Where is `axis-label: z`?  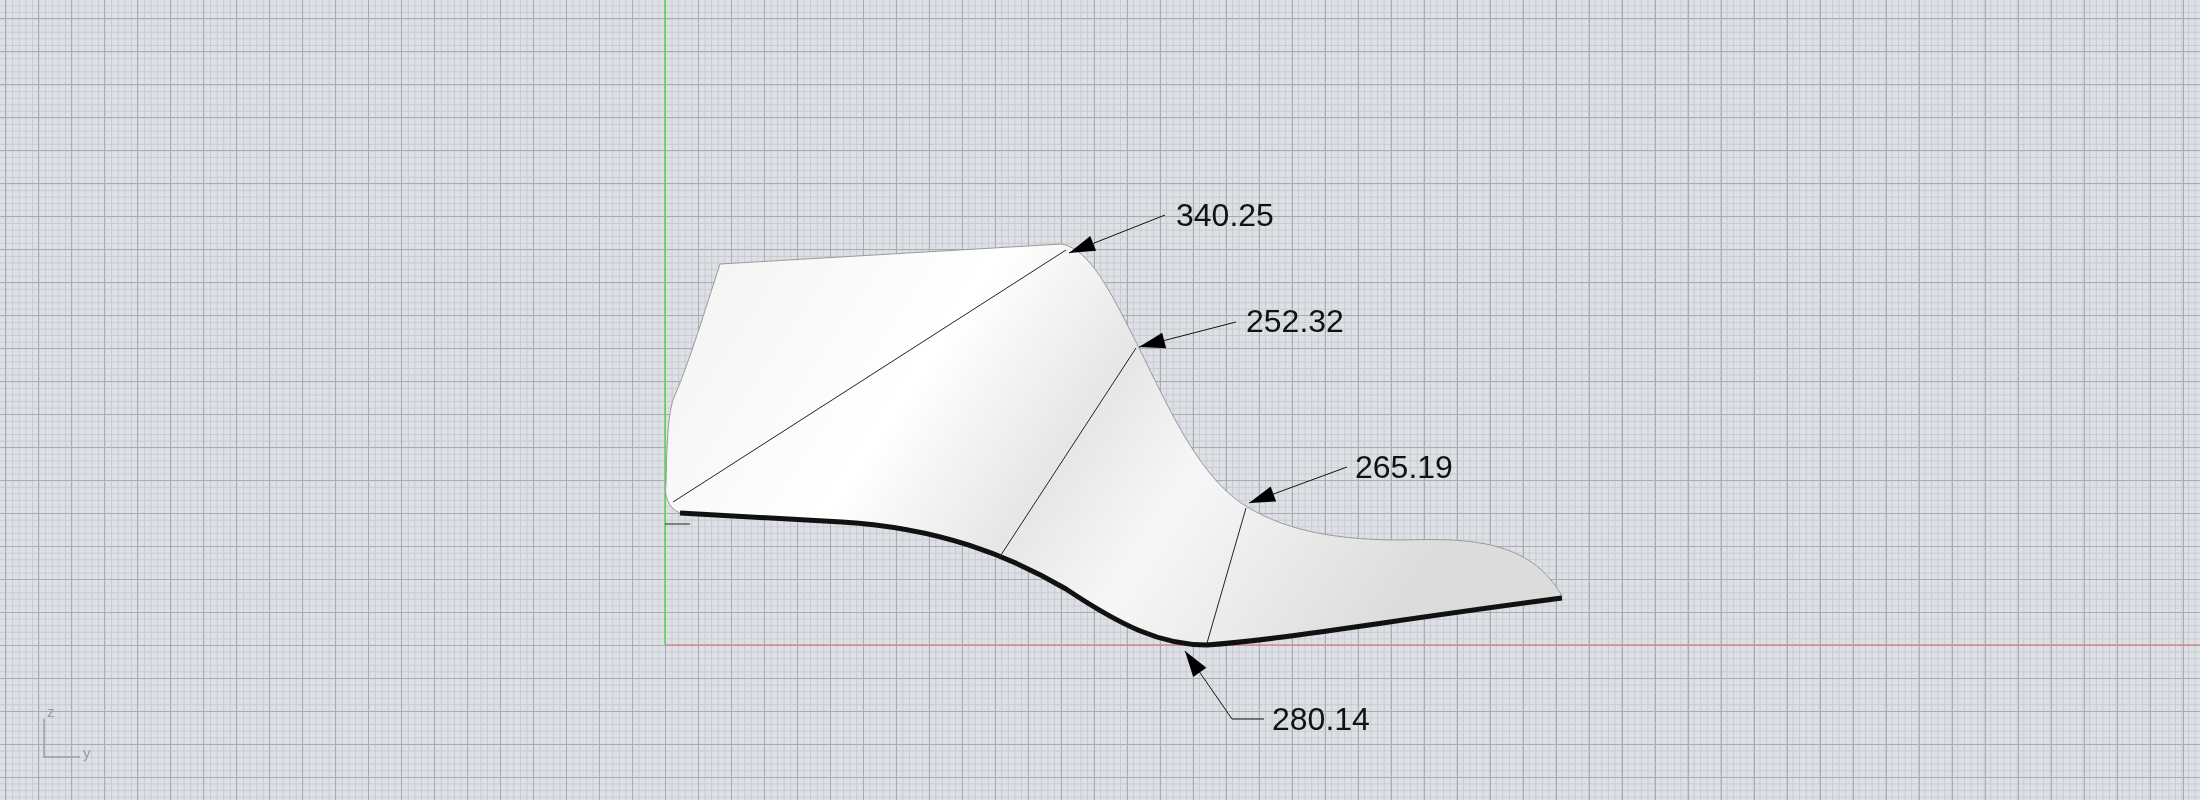 axis-label: z is located at coordinates (51, 712).